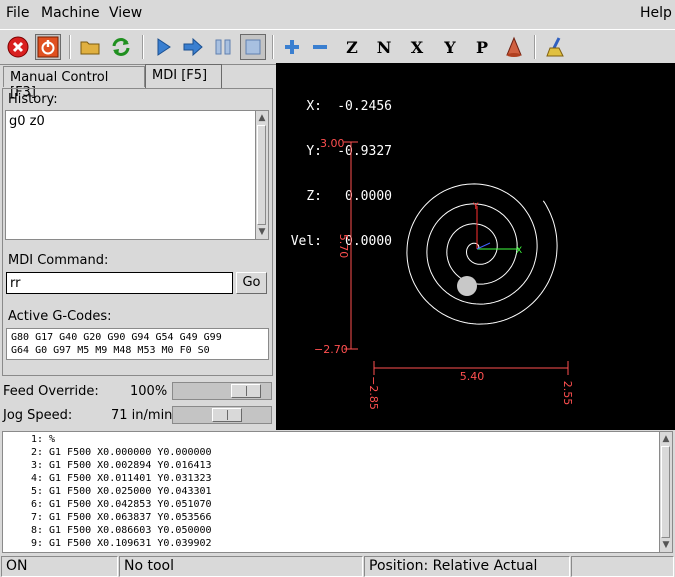 The image size is (675, 577). Describe the element at coordinates (183, 76) in the screenshot. I see `tab-mdi: MDI [F5]` at that location.